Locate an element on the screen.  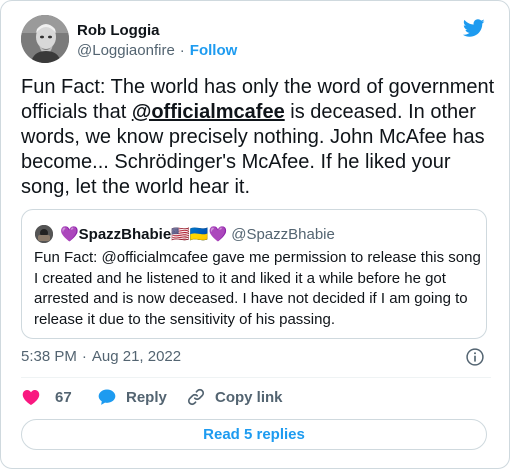
read-replies-button: Read 5 replies is located at coordinates (254, 434).